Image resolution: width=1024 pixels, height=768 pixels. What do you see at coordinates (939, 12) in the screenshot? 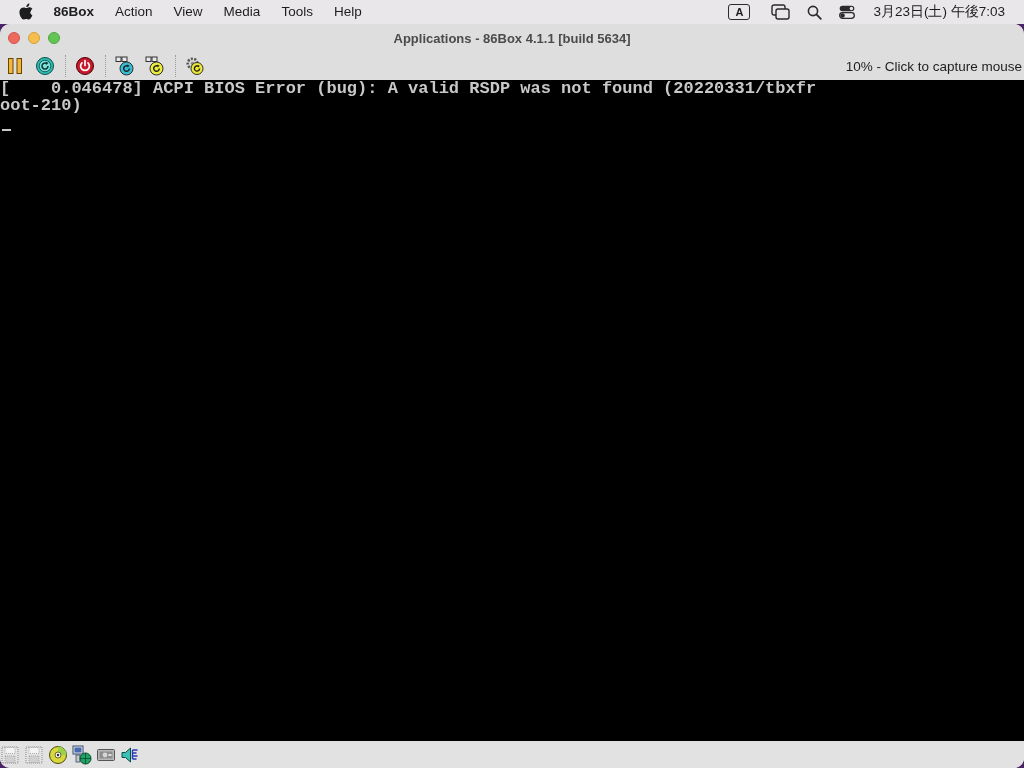
I see `clock: 3月23日(土) 午後7:03` at bounding box center [939, 12].